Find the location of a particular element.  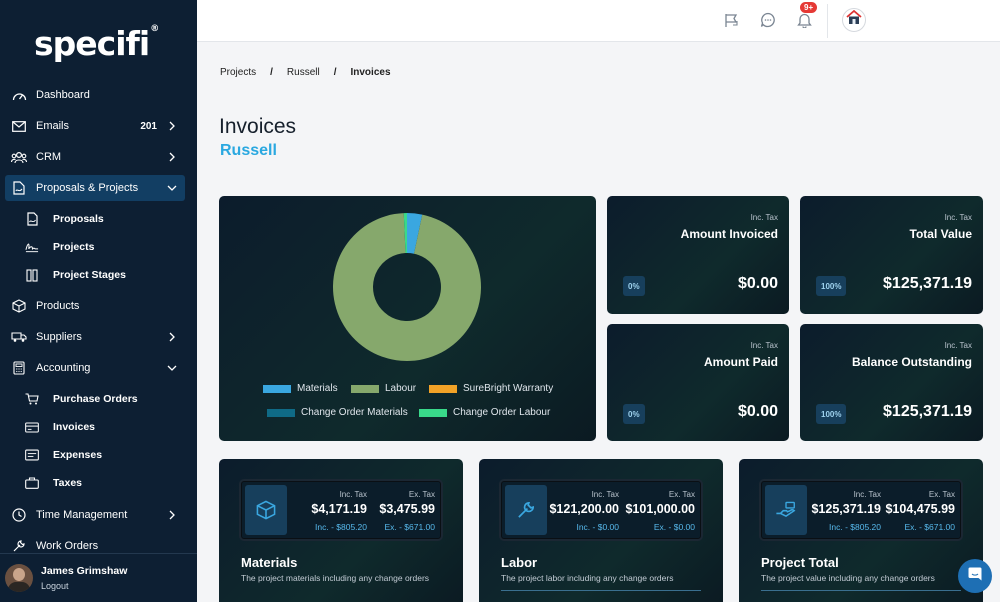

top-bar: 9+ is located at coordinates (598, 21).